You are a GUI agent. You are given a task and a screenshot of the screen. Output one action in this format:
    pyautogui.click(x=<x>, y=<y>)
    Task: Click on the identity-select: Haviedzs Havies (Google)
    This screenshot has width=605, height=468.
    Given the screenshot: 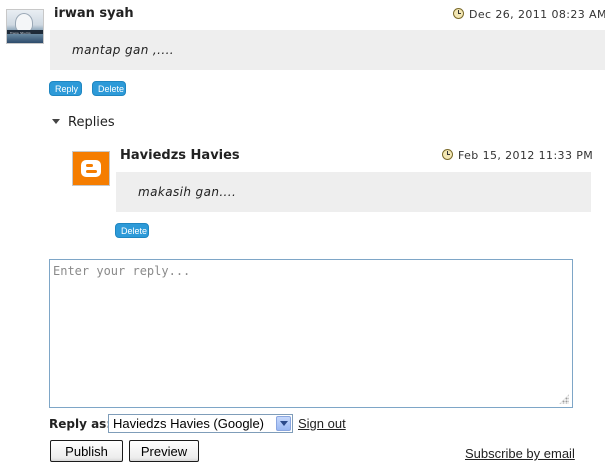 What is the action you would take?
    pyautogui.click(x=200, y=423)
    